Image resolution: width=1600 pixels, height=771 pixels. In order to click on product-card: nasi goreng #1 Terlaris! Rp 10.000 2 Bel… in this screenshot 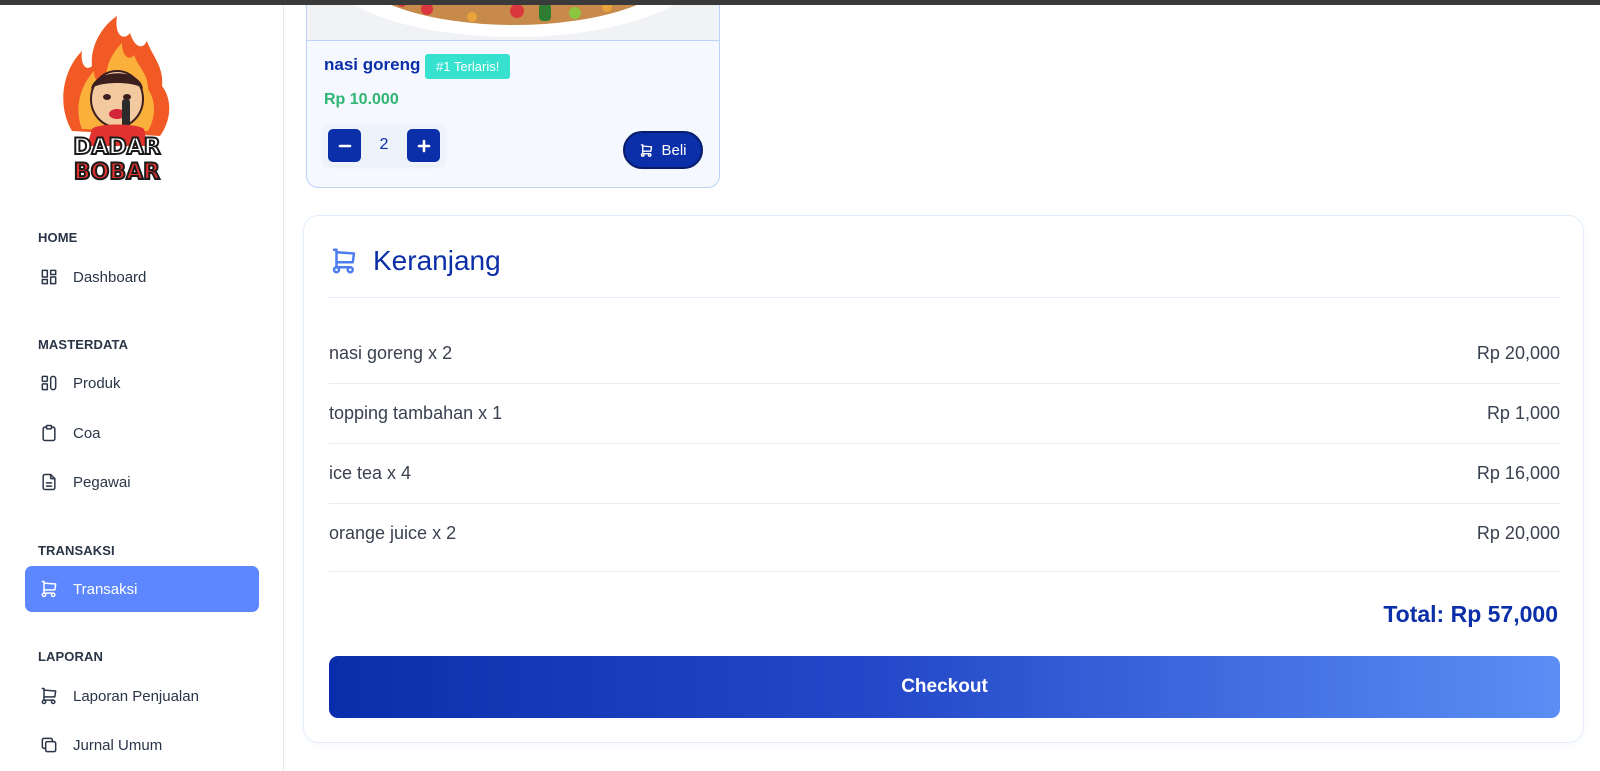, I will do `click(513, 94)`.